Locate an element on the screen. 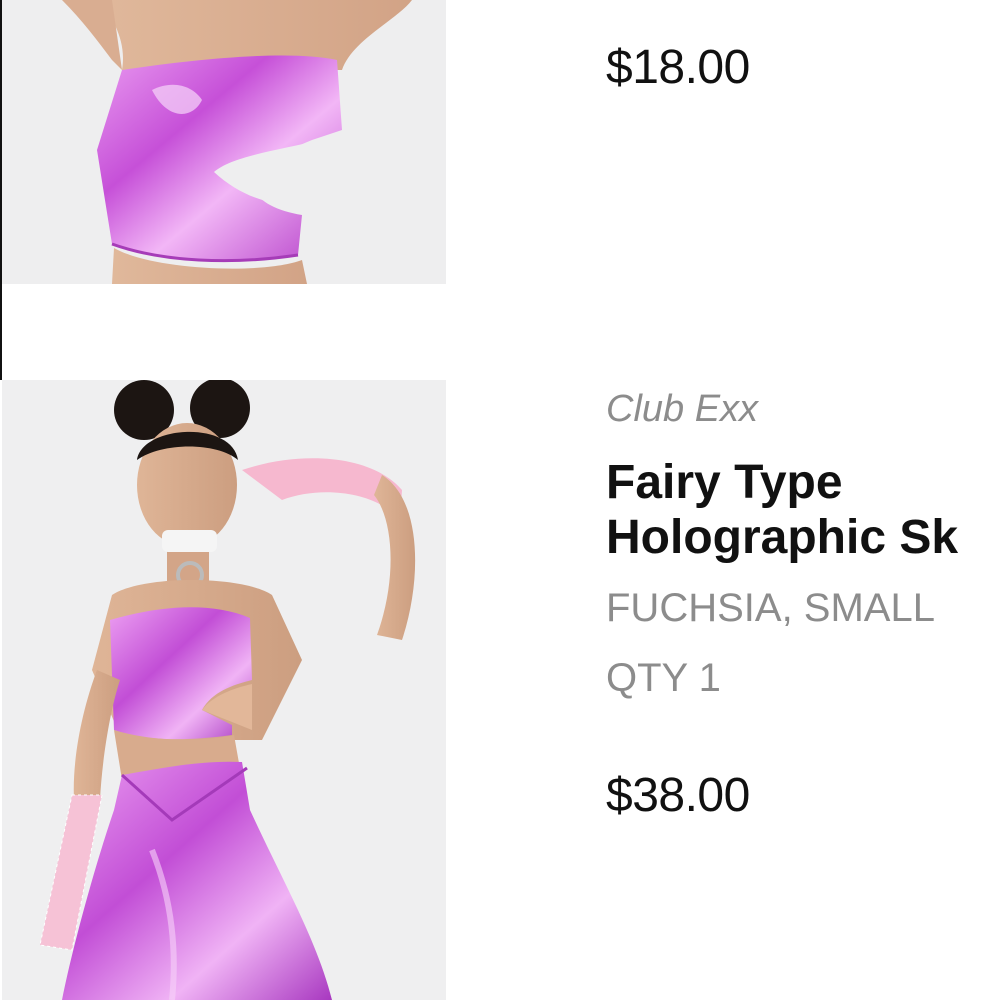 The width and height of the screenshot is (1000, 1000). item-price: $38.00 is located at coordinates (678, 795).